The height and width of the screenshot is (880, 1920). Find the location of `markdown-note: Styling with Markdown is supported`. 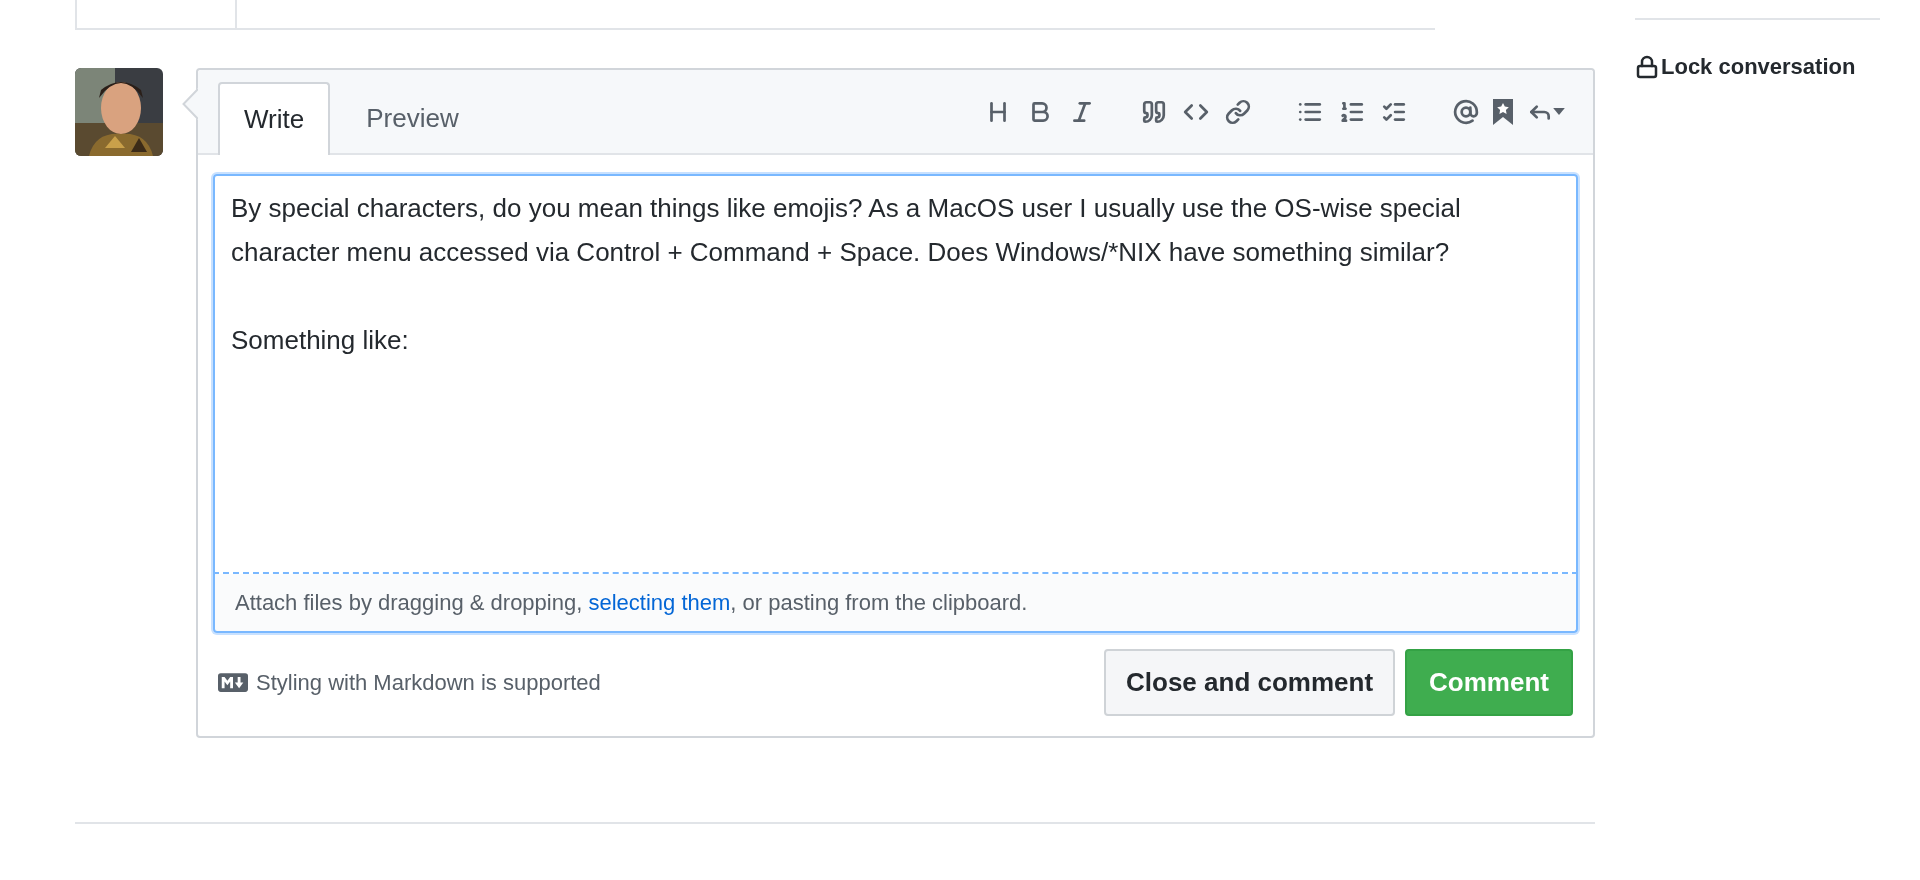

markdown-note: Styling with Markdown is supported is located at coordinates (428, 683).